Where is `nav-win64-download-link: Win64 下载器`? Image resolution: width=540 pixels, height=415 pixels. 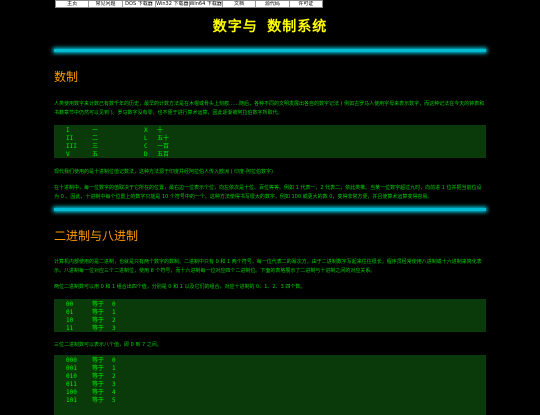 nav-win64-download-link: Win64 下载器 is located at coordinates (206, 4).